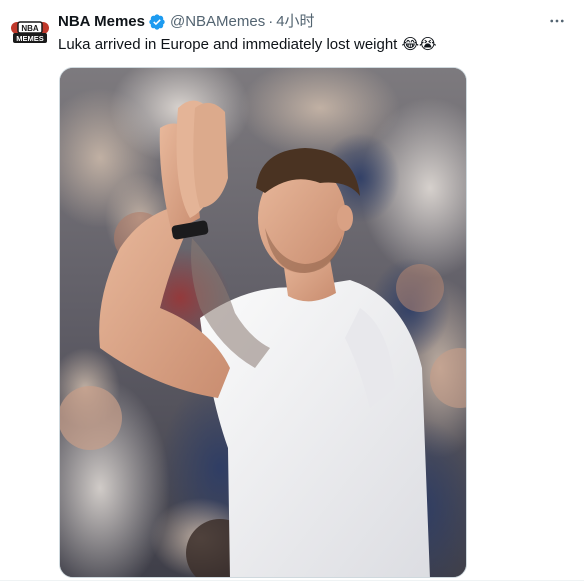 This screenshot has height=581, width=584. What do you see at coordinates (419, 44) in the screenshot?
I see `tweet-emoji: 😂😭` at bounding box center [419, 44].